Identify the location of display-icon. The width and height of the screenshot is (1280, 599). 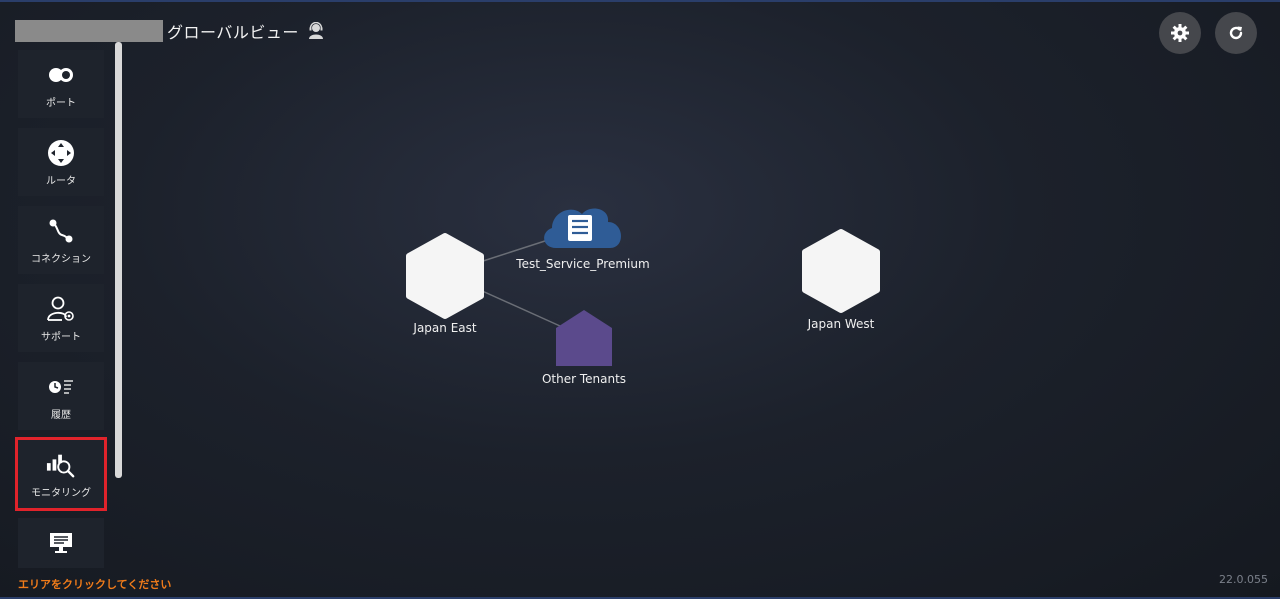
(61, 543).